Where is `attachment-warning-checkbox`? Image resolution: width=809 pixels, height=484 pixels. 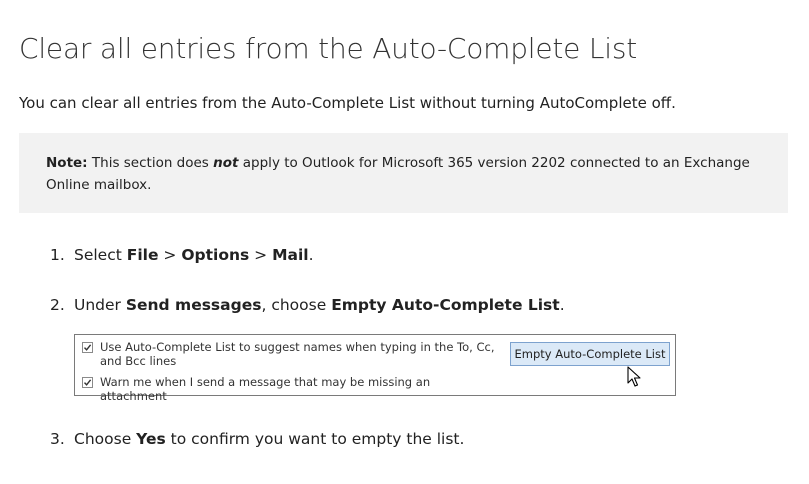
attachment-warning-checkbox is located at coordinates (87, 382).